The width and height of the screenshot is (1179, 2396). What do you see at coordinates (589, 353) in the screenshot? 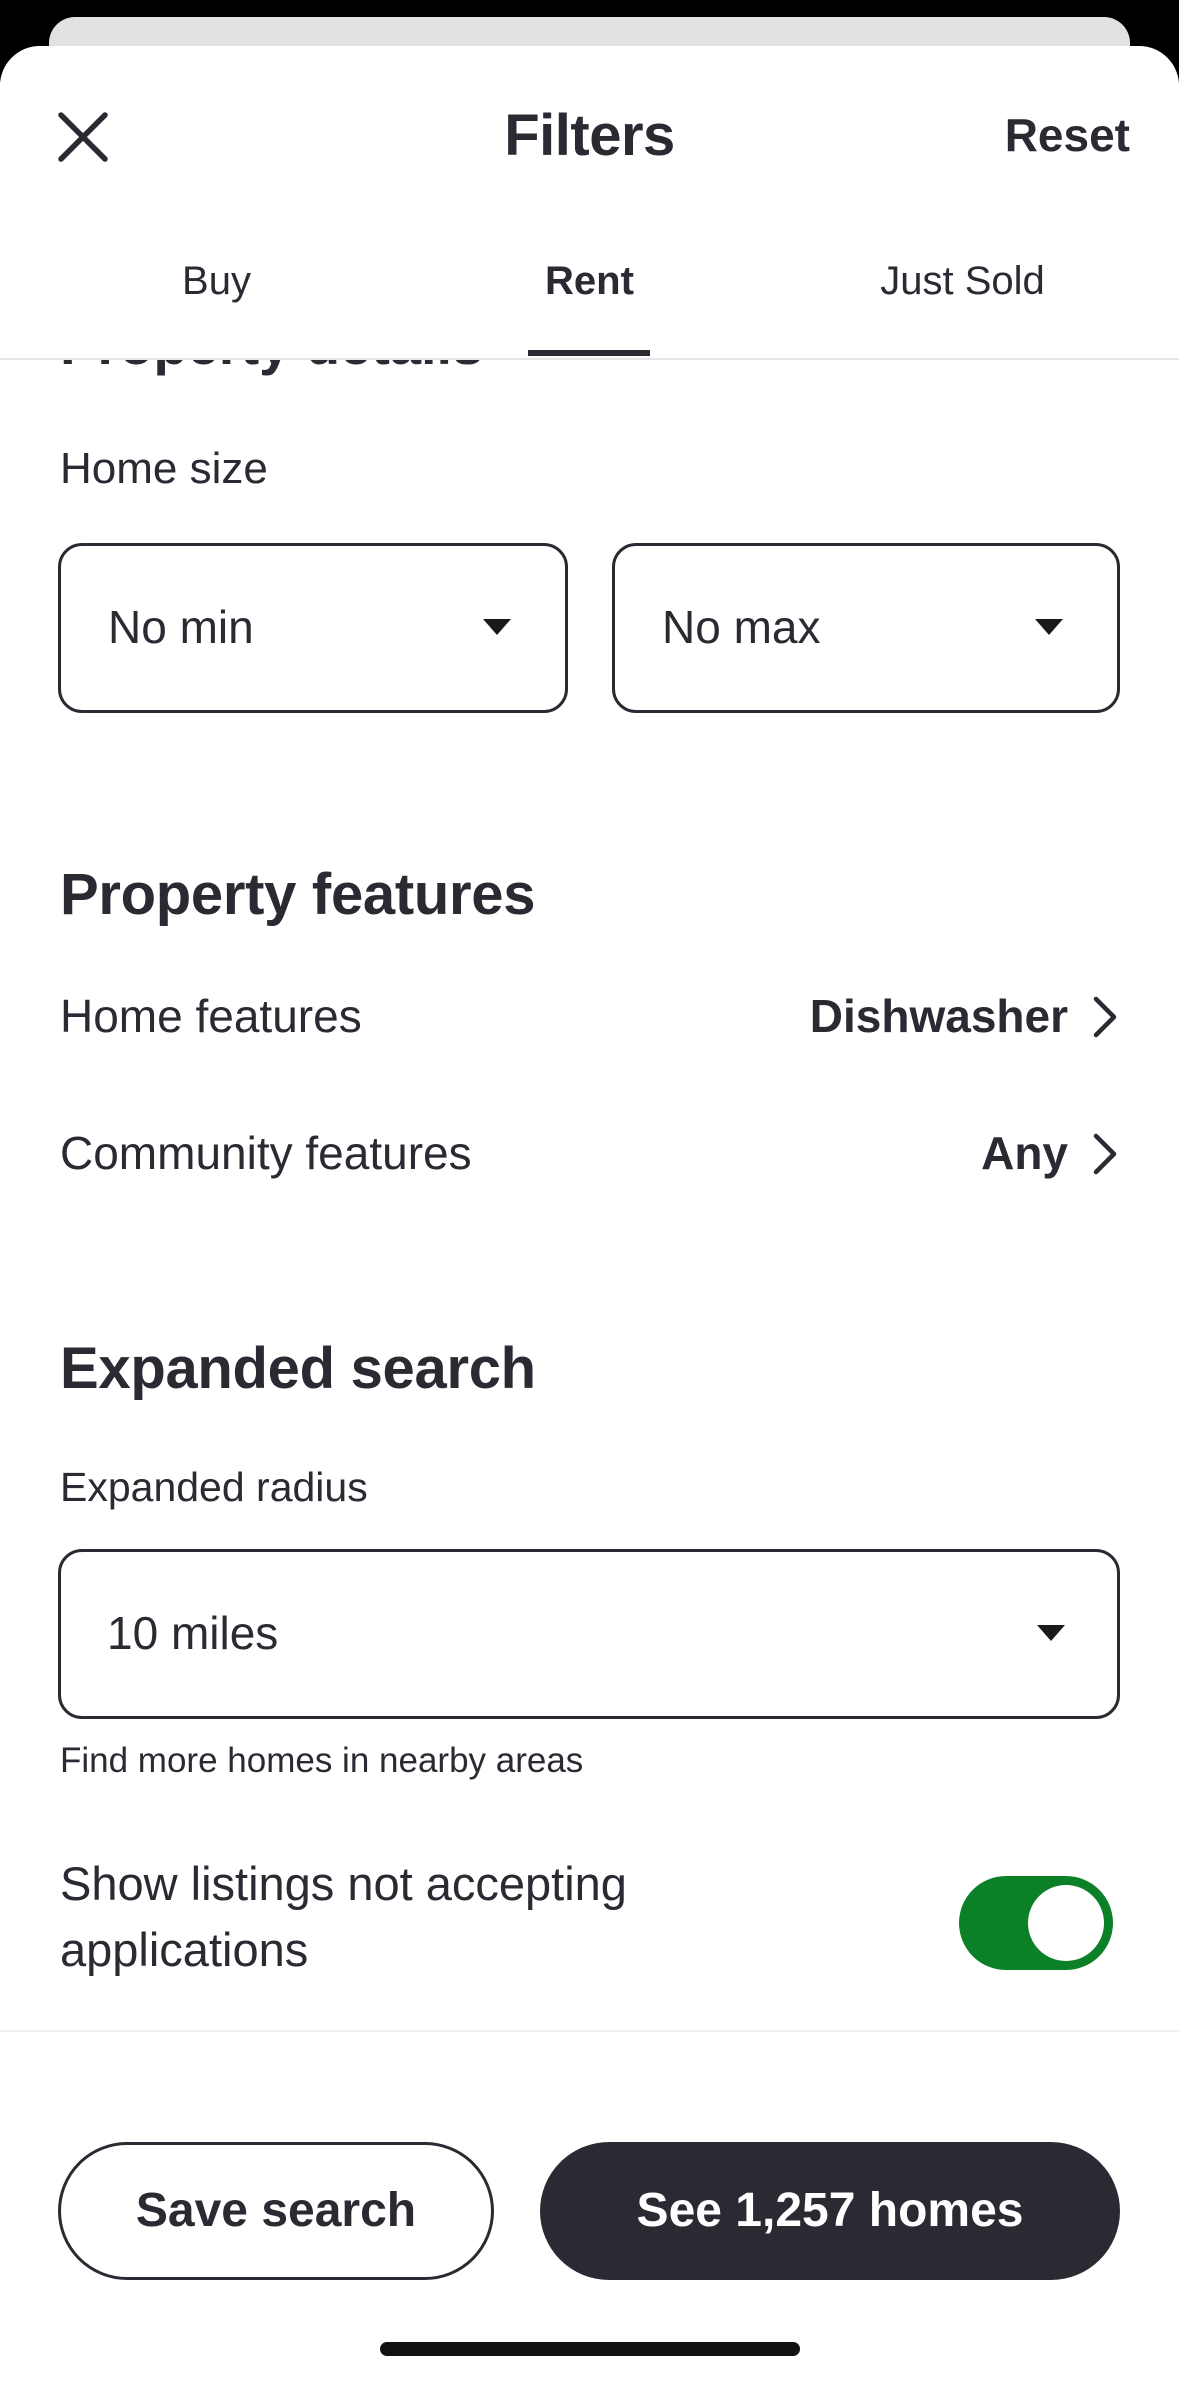
I see `active-tab-indicator` at bounding box center [589, 353].